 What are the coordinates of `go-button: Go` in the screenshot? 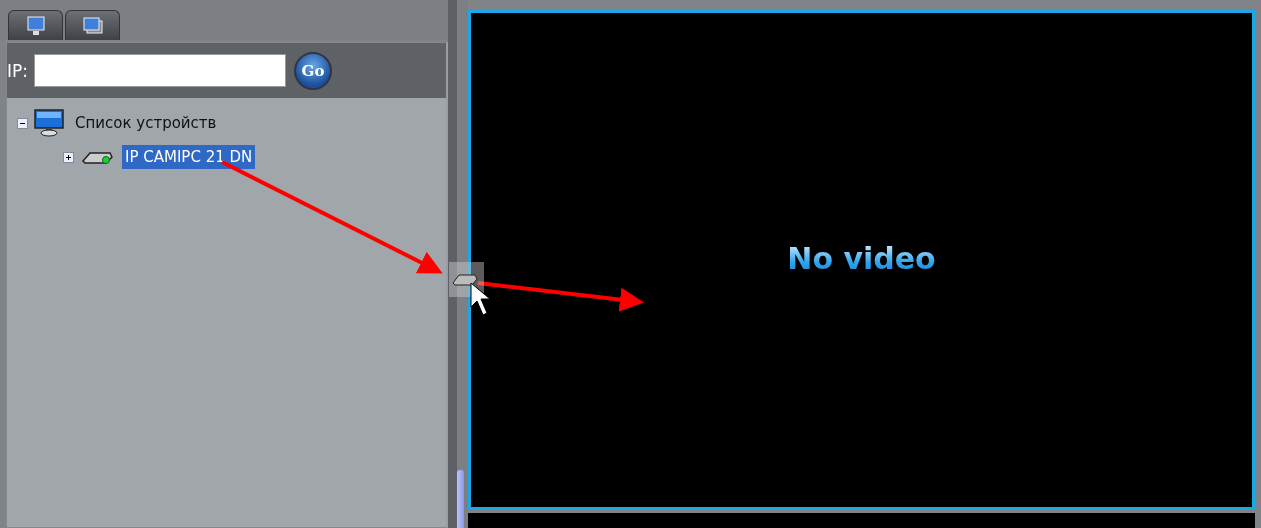 It's located at (313, 70).